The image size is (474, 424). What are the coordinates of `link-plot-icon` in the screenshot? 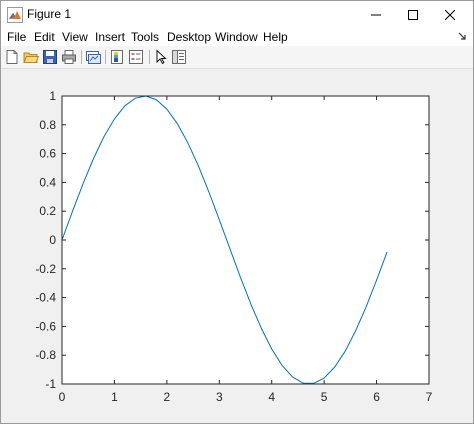 It's located at (93, 57).